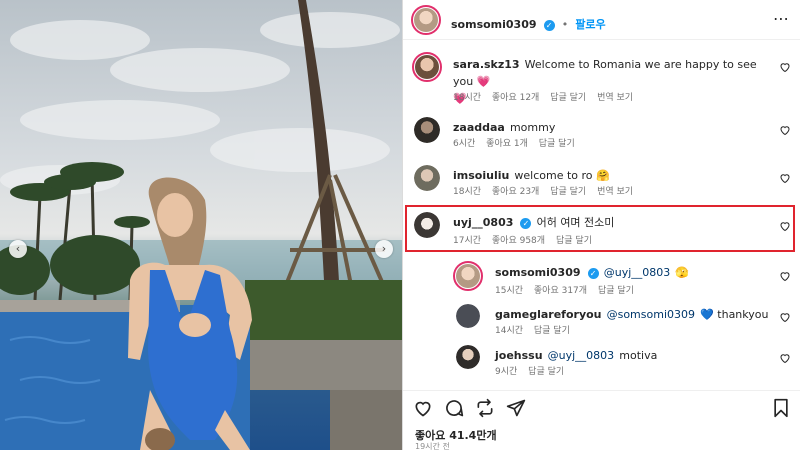  Describe the element at coordinates (781, 18) in the screenshot. I see `more-icon: ⋯` at that location.